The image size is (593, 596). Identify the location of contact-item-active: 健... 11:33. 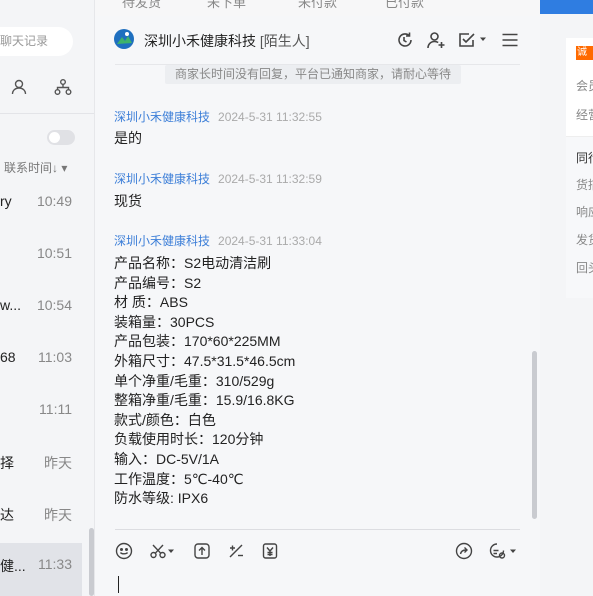
(41, 569).